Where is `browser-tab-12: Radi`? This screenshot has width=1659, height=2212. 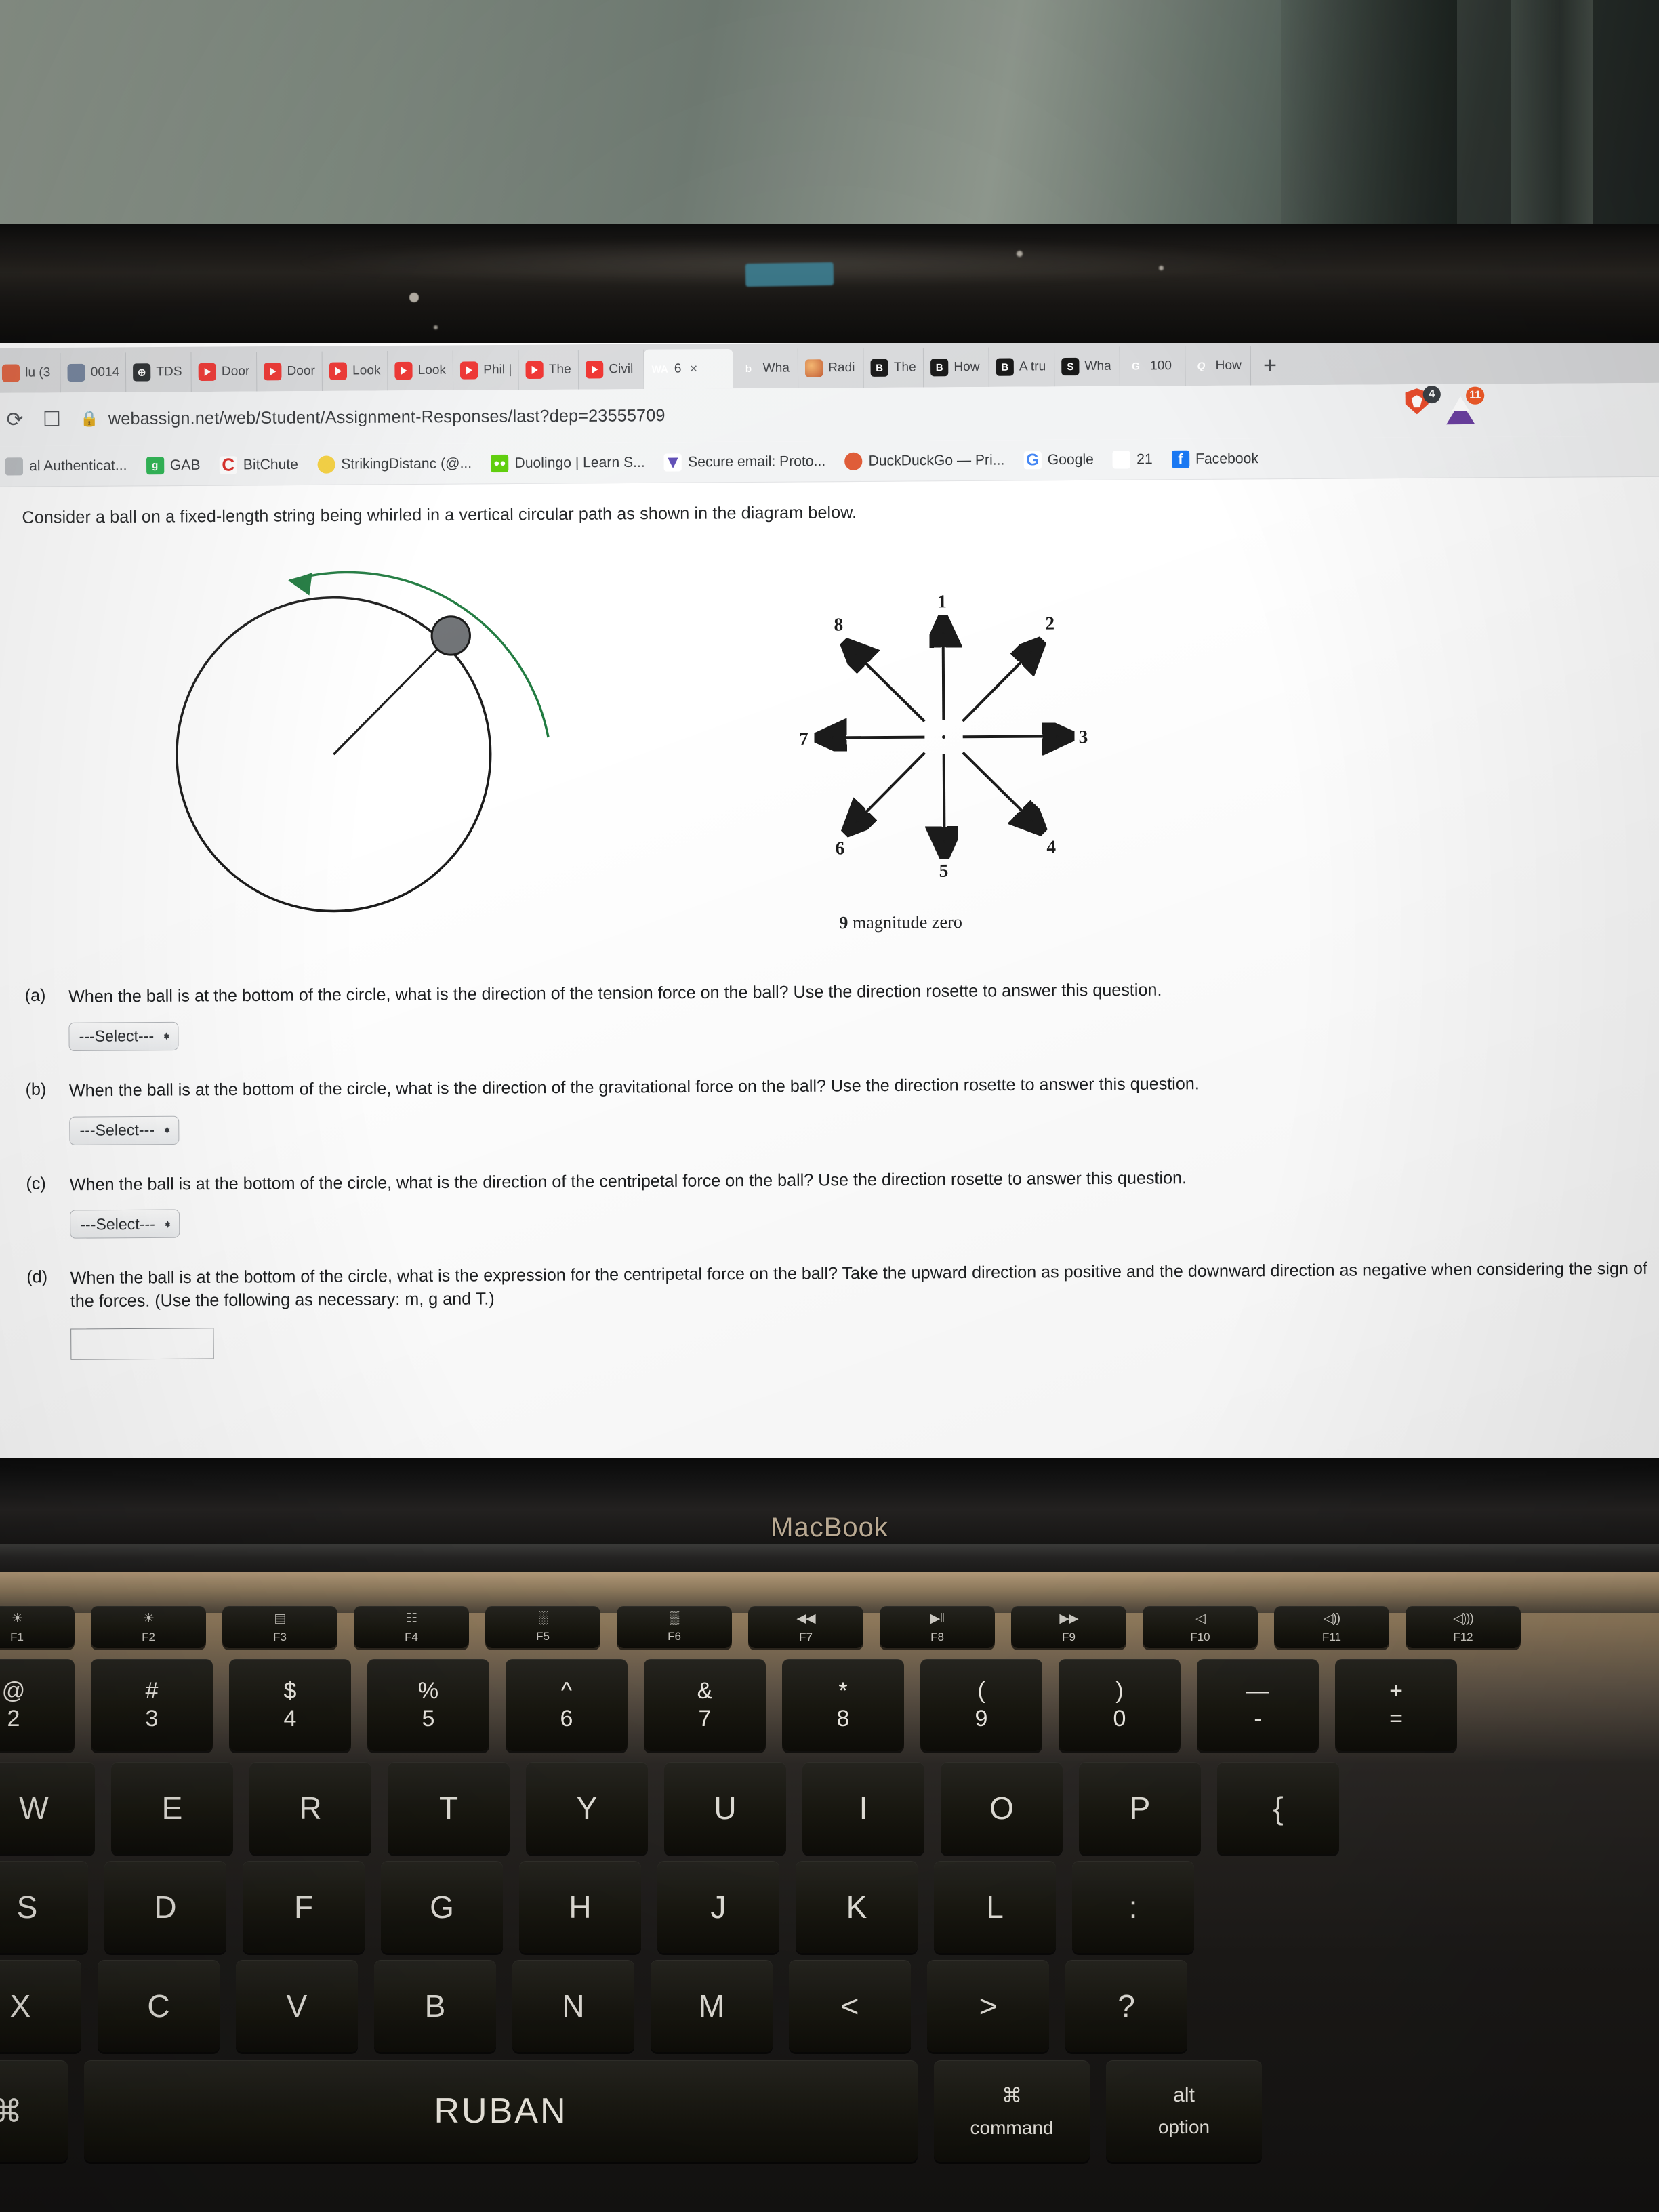
browser-tab-12: Radi is located at coordinates (831, 368).